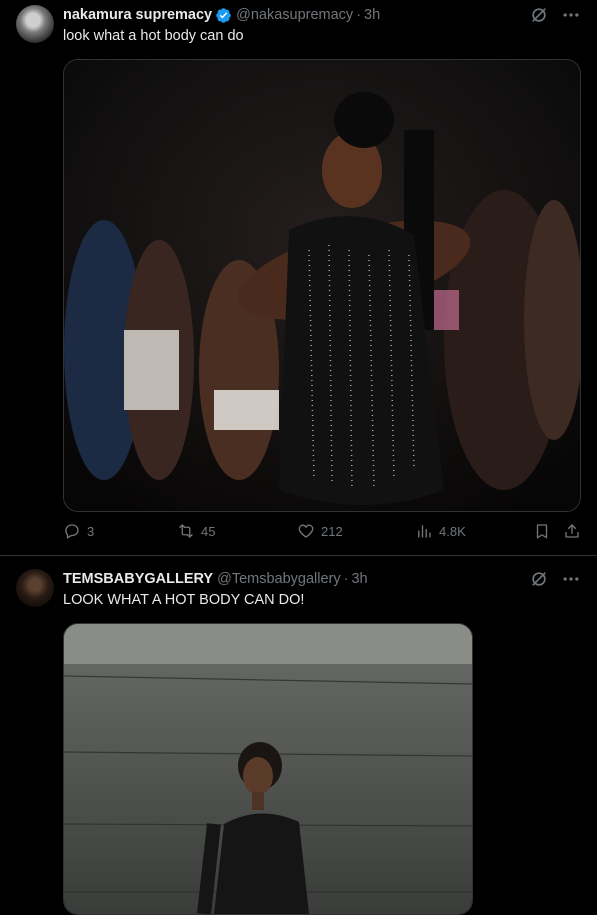  Describe the element at coordinates (279, 579) in the screenshot. I see `handle: @Temsbabygallery` at that location.